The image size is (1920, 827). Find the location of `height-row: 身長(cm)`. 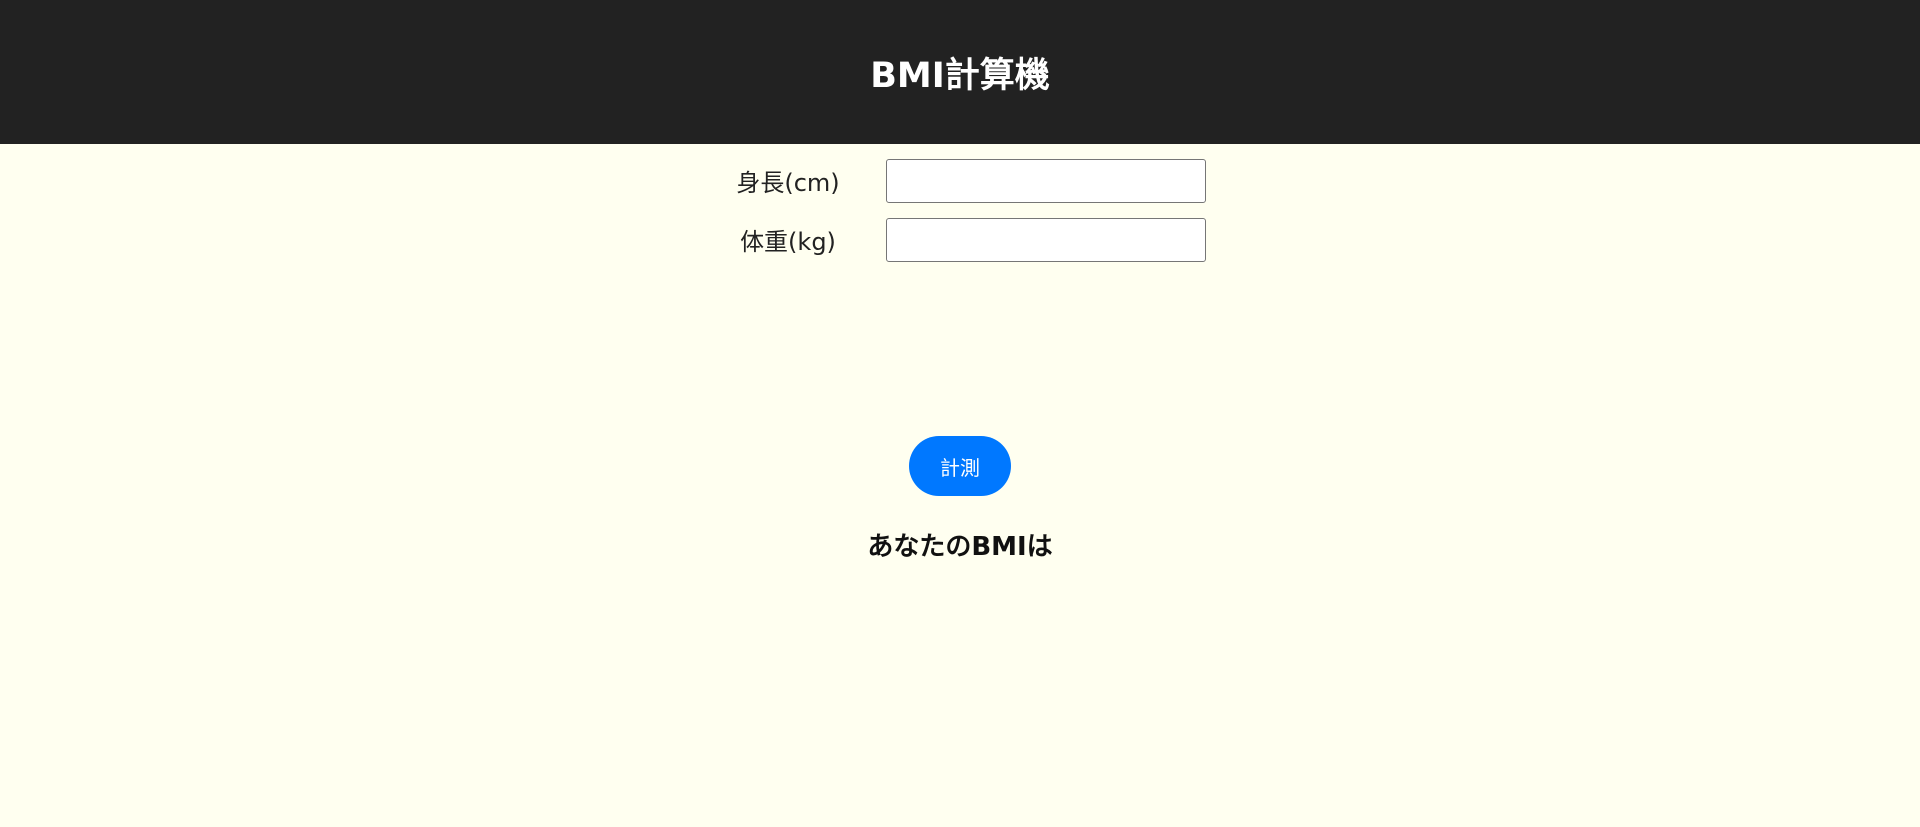

height-row: 身長(cm) is located at coordinates (960, 181).